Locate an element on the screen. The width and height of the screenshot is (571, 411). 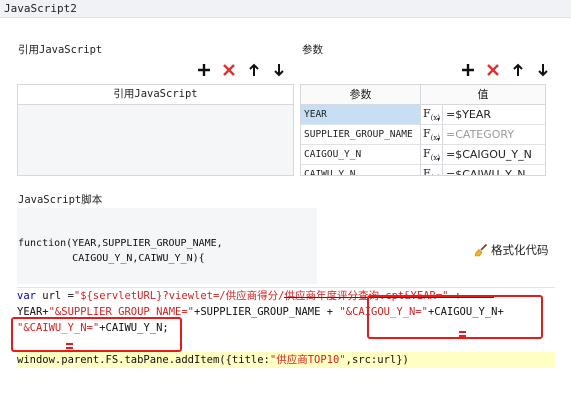
param-value: =$CAIWU_Y_N is located at coordinates (494, 170).